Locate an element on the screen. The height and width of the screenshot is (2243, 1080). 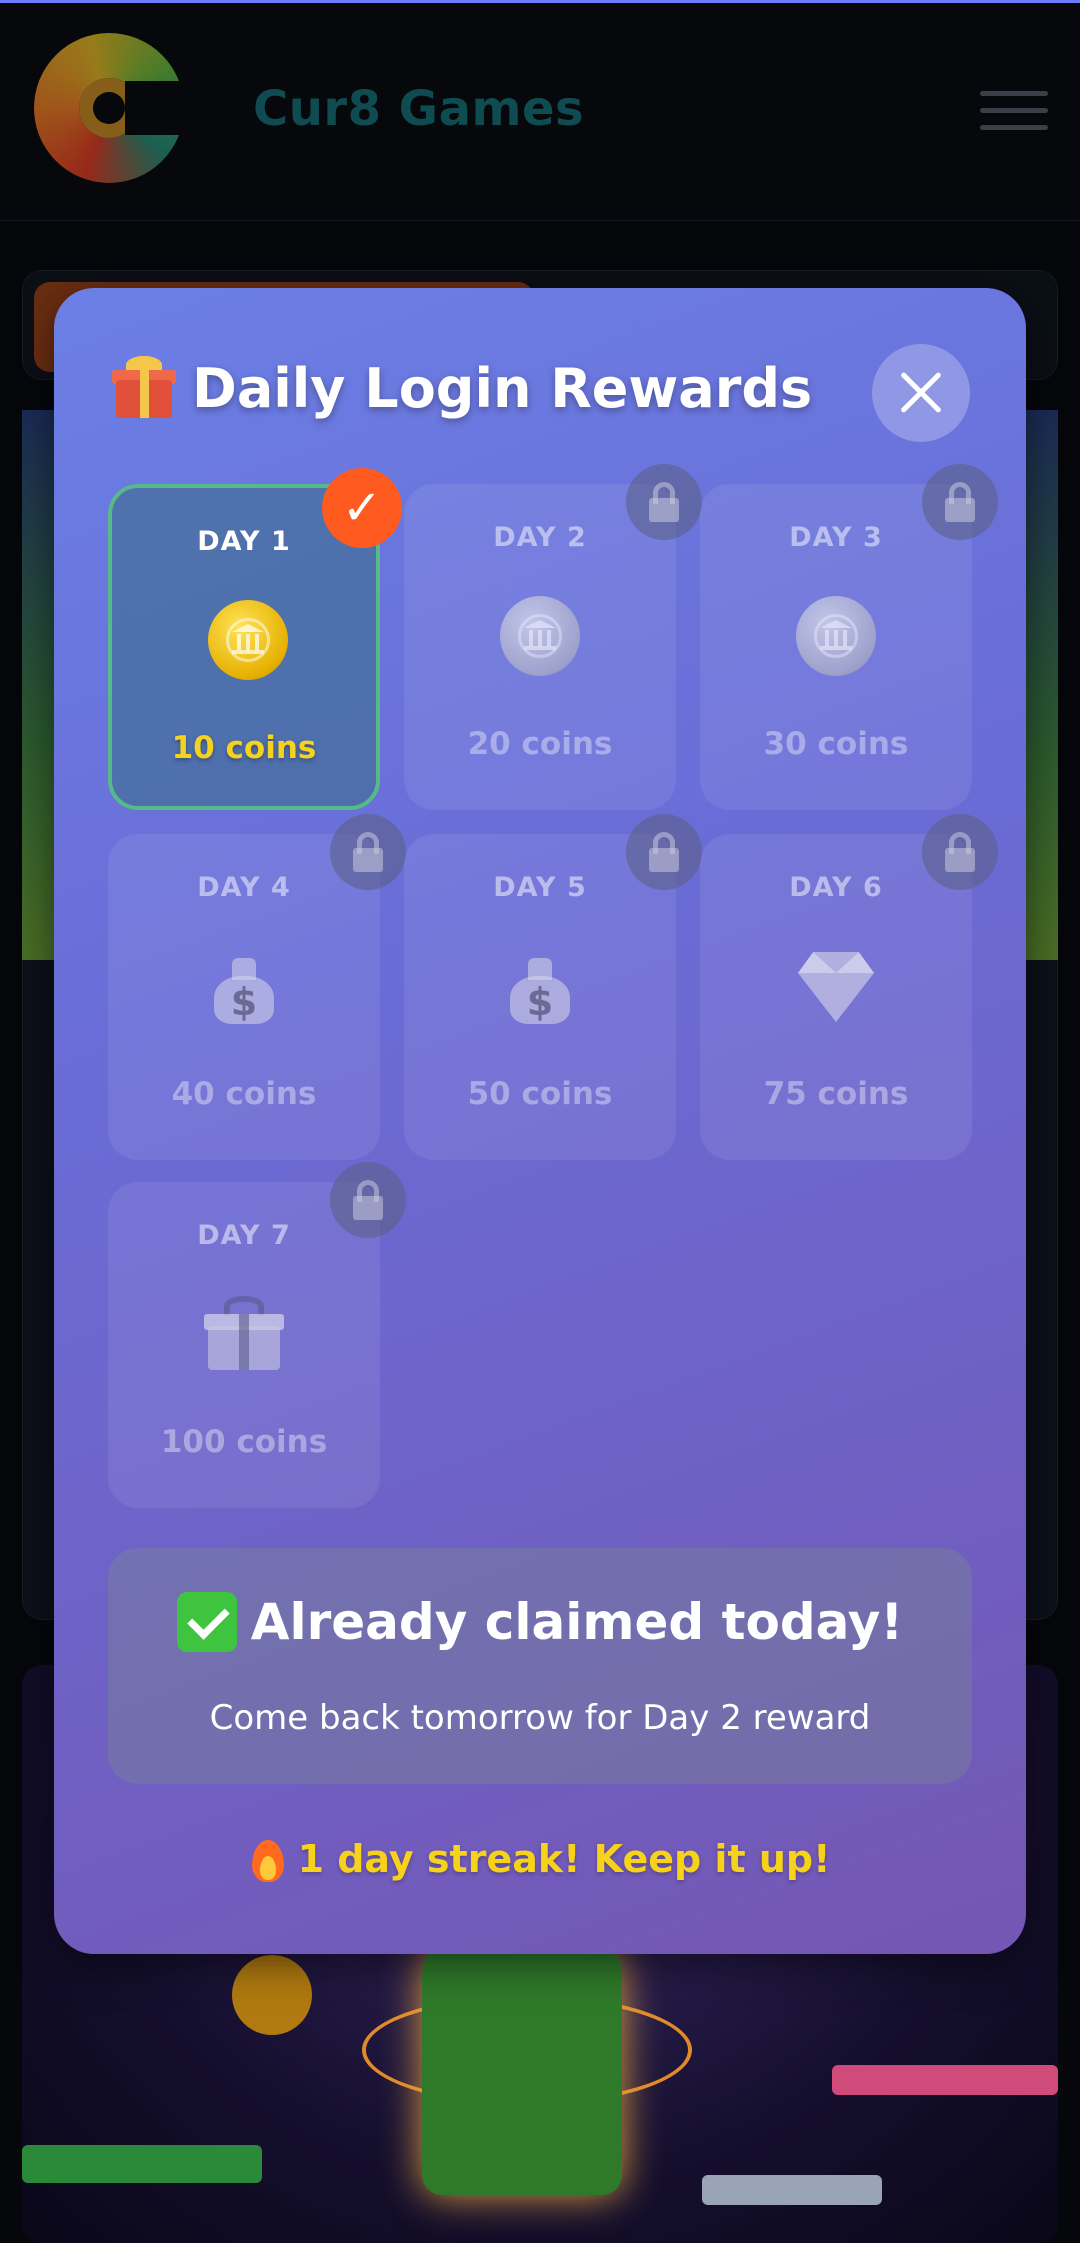
reward-day-5: DAY 5 $ 50 coins is located at coordinates (553, 987).